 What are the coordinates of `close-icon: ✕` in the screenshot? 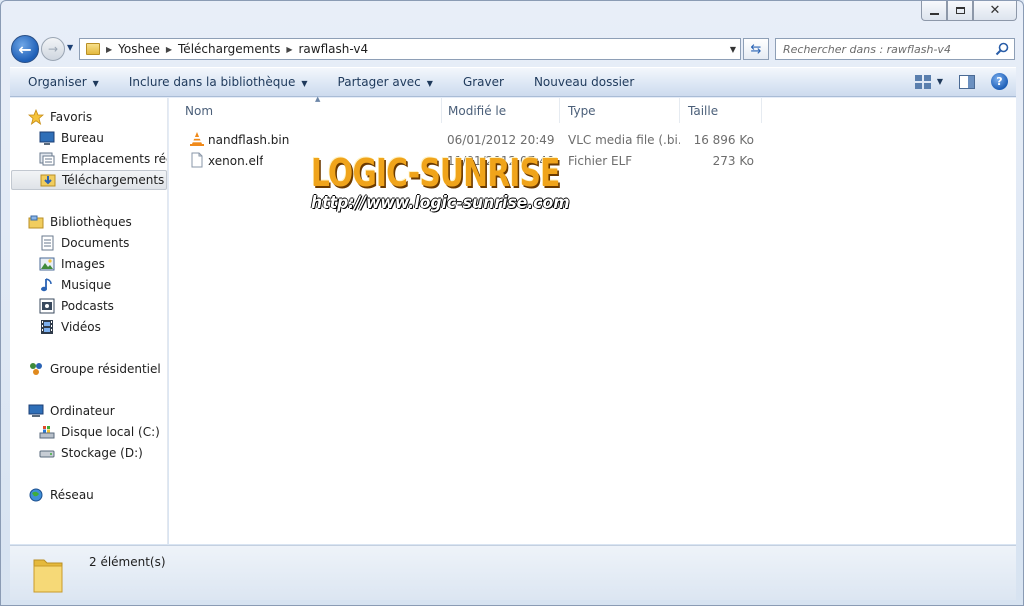 It's located at (995, 10).